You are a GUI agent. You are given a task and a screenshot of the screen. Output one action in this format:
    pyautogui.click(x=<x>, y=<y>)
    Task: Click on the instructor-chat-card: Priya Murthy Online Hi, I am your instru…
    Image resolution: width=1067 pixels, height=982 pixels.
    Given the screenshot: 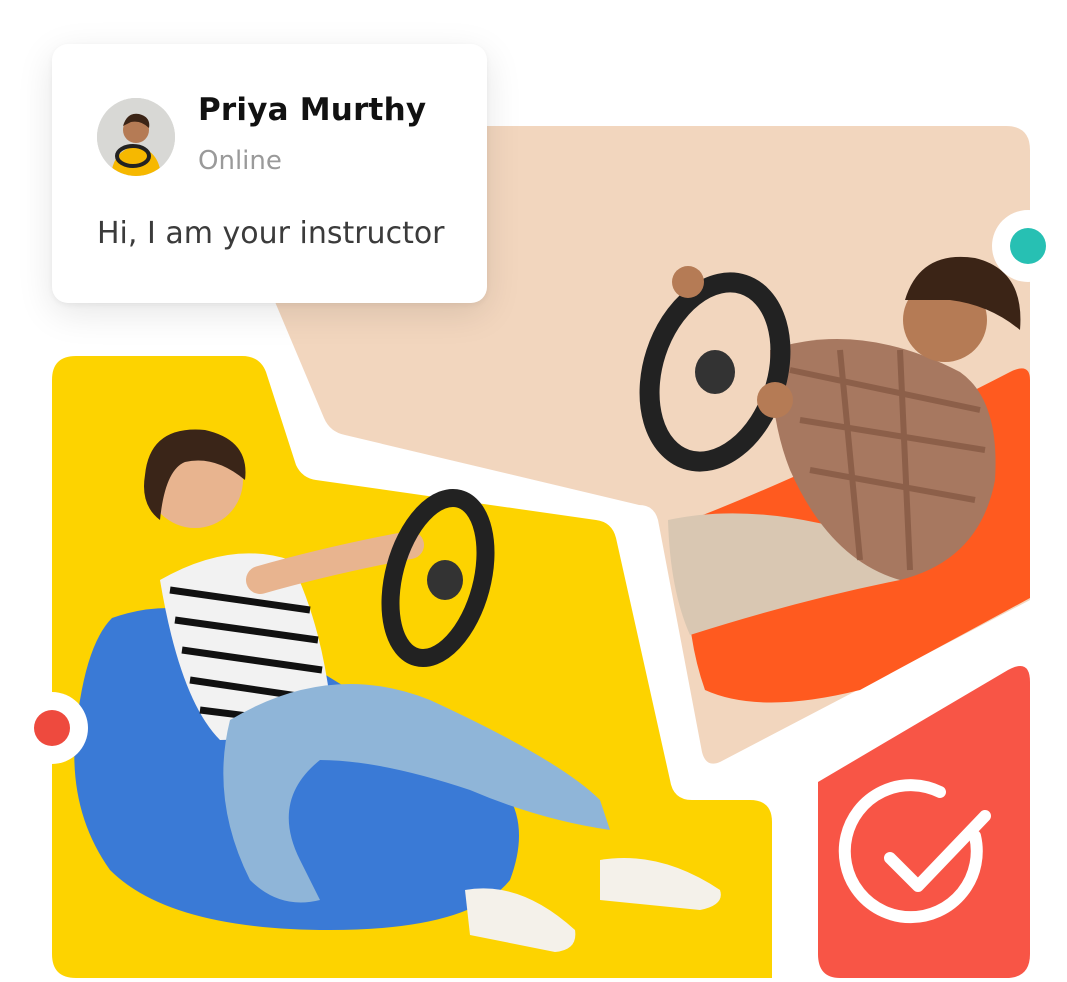 What is the action you would take?
    pyautogui.click(x=269, y=173)
    